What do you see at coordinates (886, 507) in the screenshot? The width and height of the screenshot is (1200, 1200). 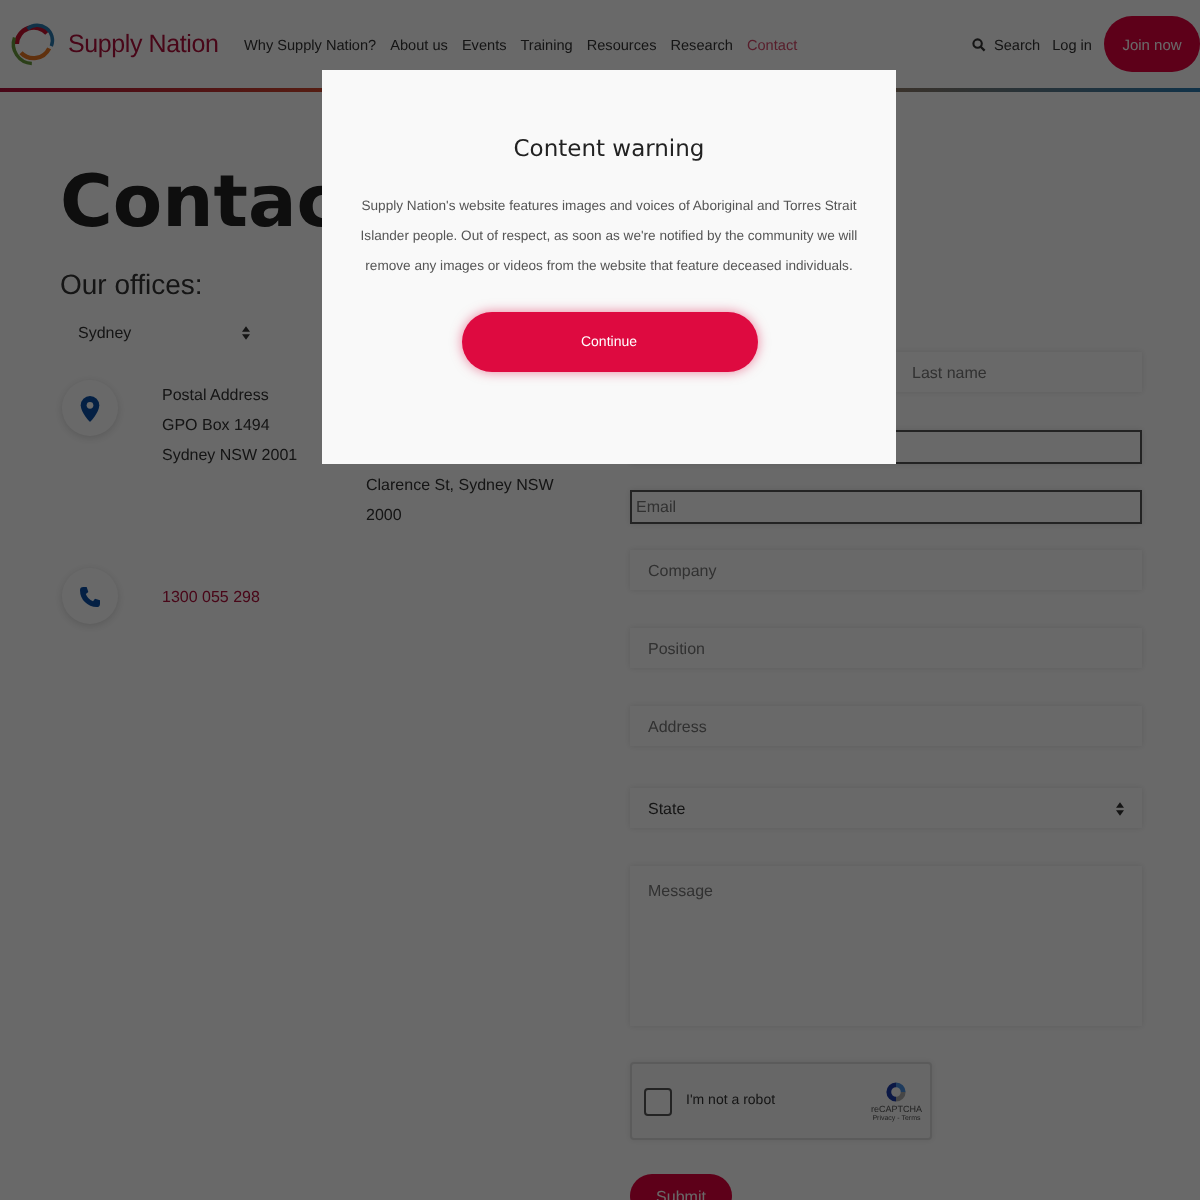 I see `input-field: Email` at bounding box center [886, 507].